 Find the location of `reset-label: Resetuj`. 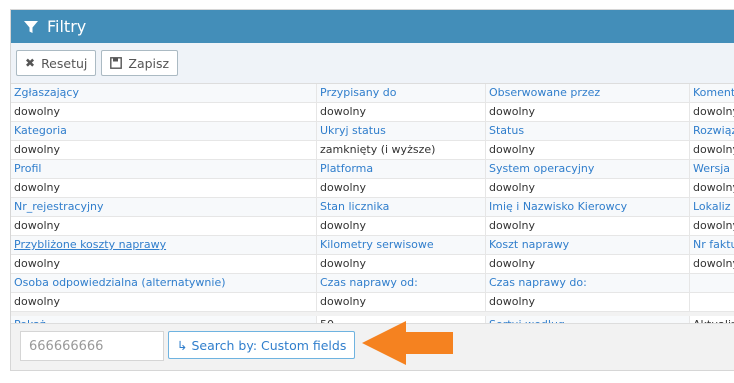

reset-label: Resetuj is located at coordinates (64, 63).